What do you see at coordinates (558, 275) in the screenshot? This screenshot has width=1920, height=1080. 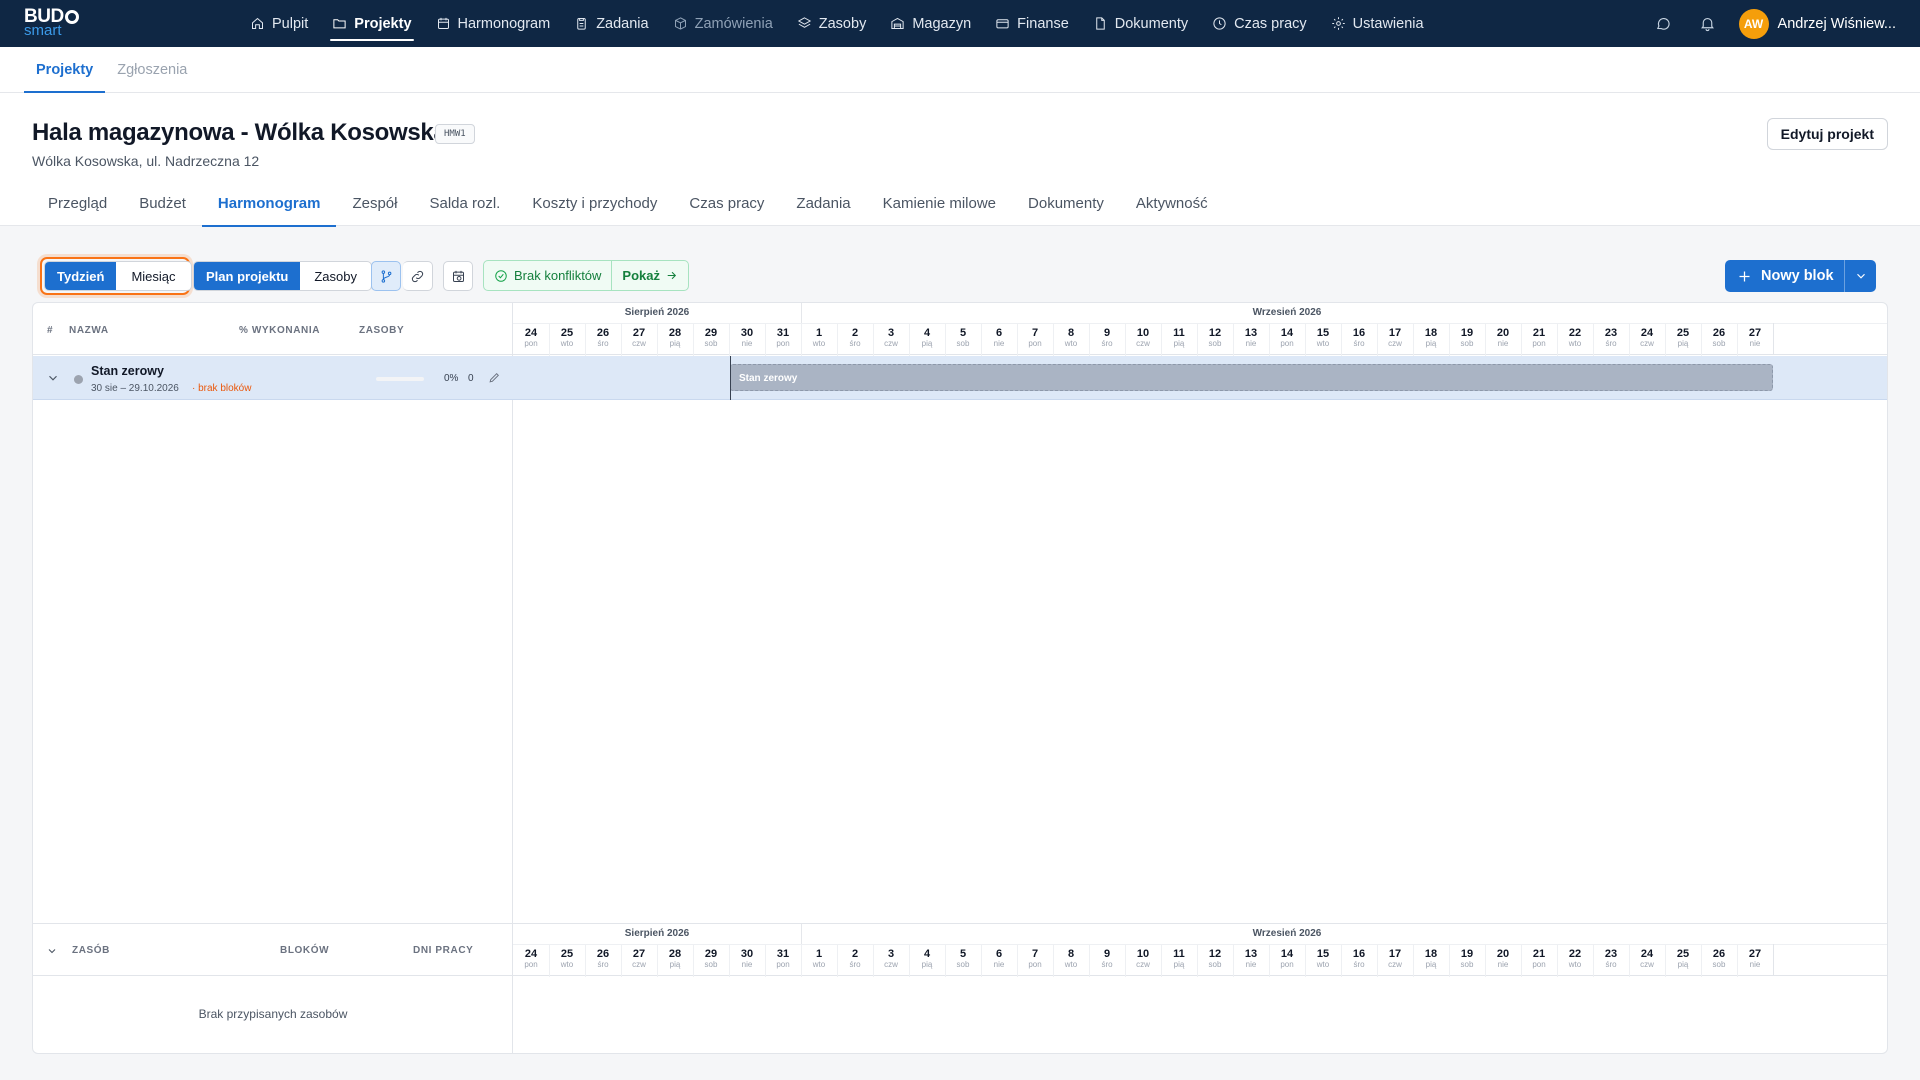 I see `conflicts-label: Brak konfliktów` at bounding box center [558, 275].